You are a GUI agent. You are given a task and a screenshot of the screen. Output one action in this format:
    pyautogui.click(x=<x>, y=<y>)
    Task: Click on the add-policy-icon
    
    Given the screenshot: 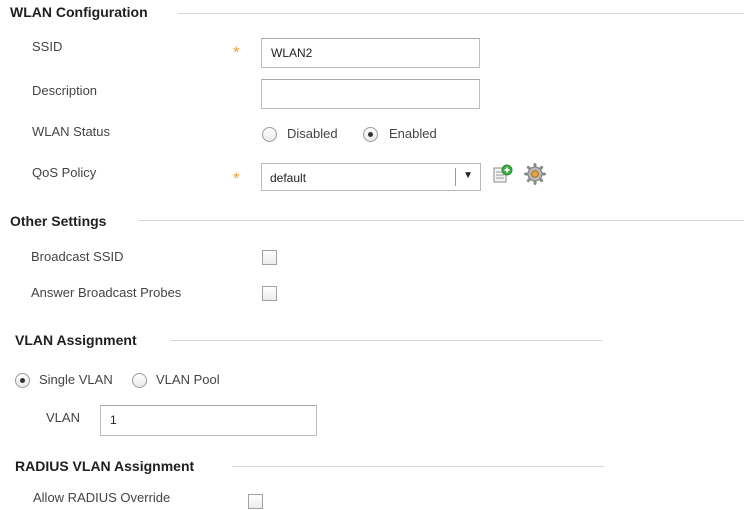 What is the action you would take?
    pyautogui.click(x=503, y=174)
    